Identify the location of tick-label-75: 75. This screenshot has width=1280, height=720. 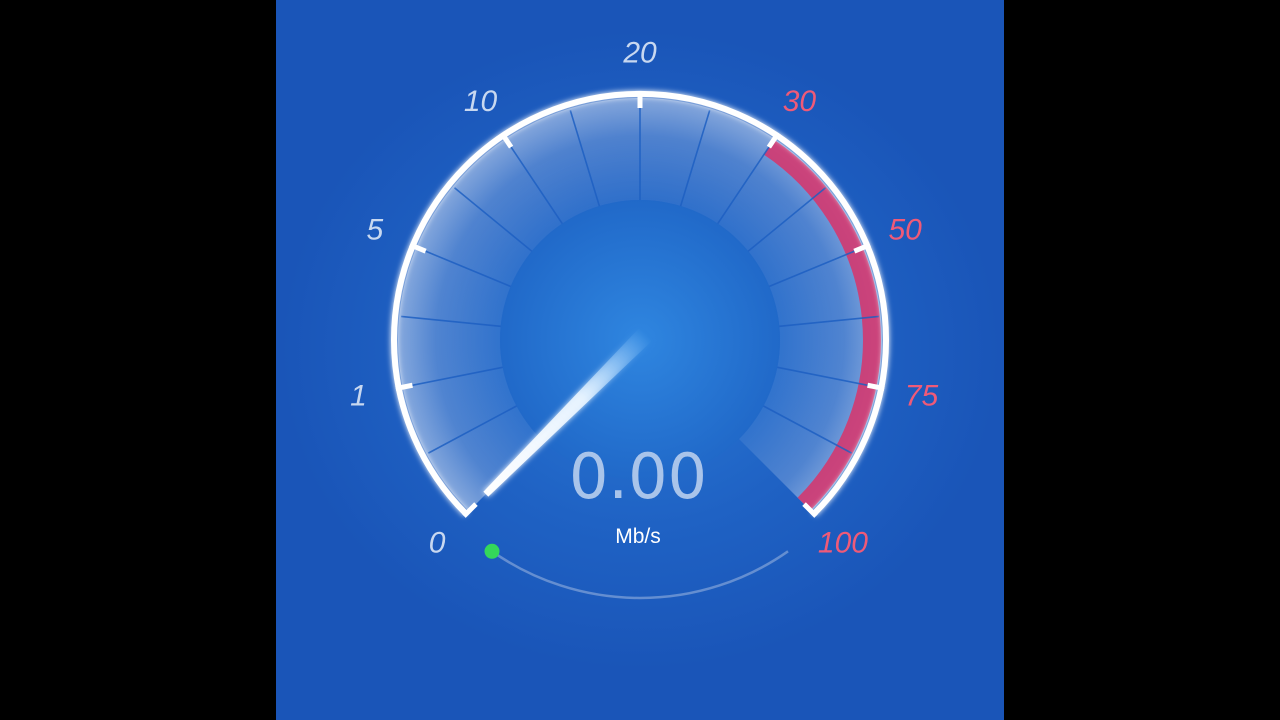
(922, 395).